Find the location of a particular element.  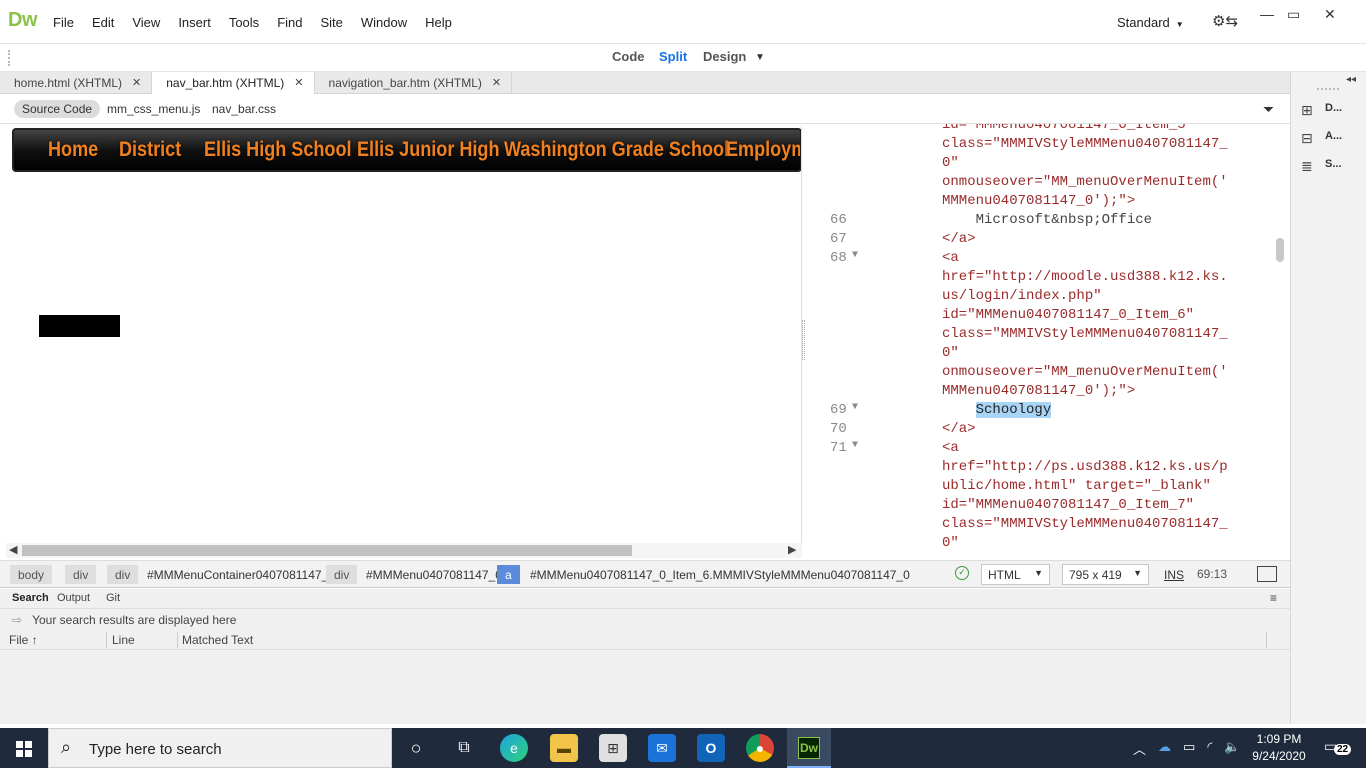

column-matched-text: Matched Text is located at coordinates (217, 640).